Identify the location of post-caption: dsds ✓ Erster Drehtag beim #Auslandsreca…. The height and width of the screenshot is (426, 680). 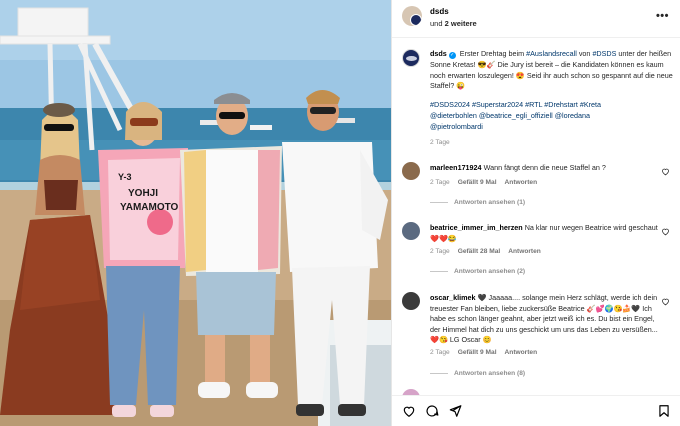
(551, 98).